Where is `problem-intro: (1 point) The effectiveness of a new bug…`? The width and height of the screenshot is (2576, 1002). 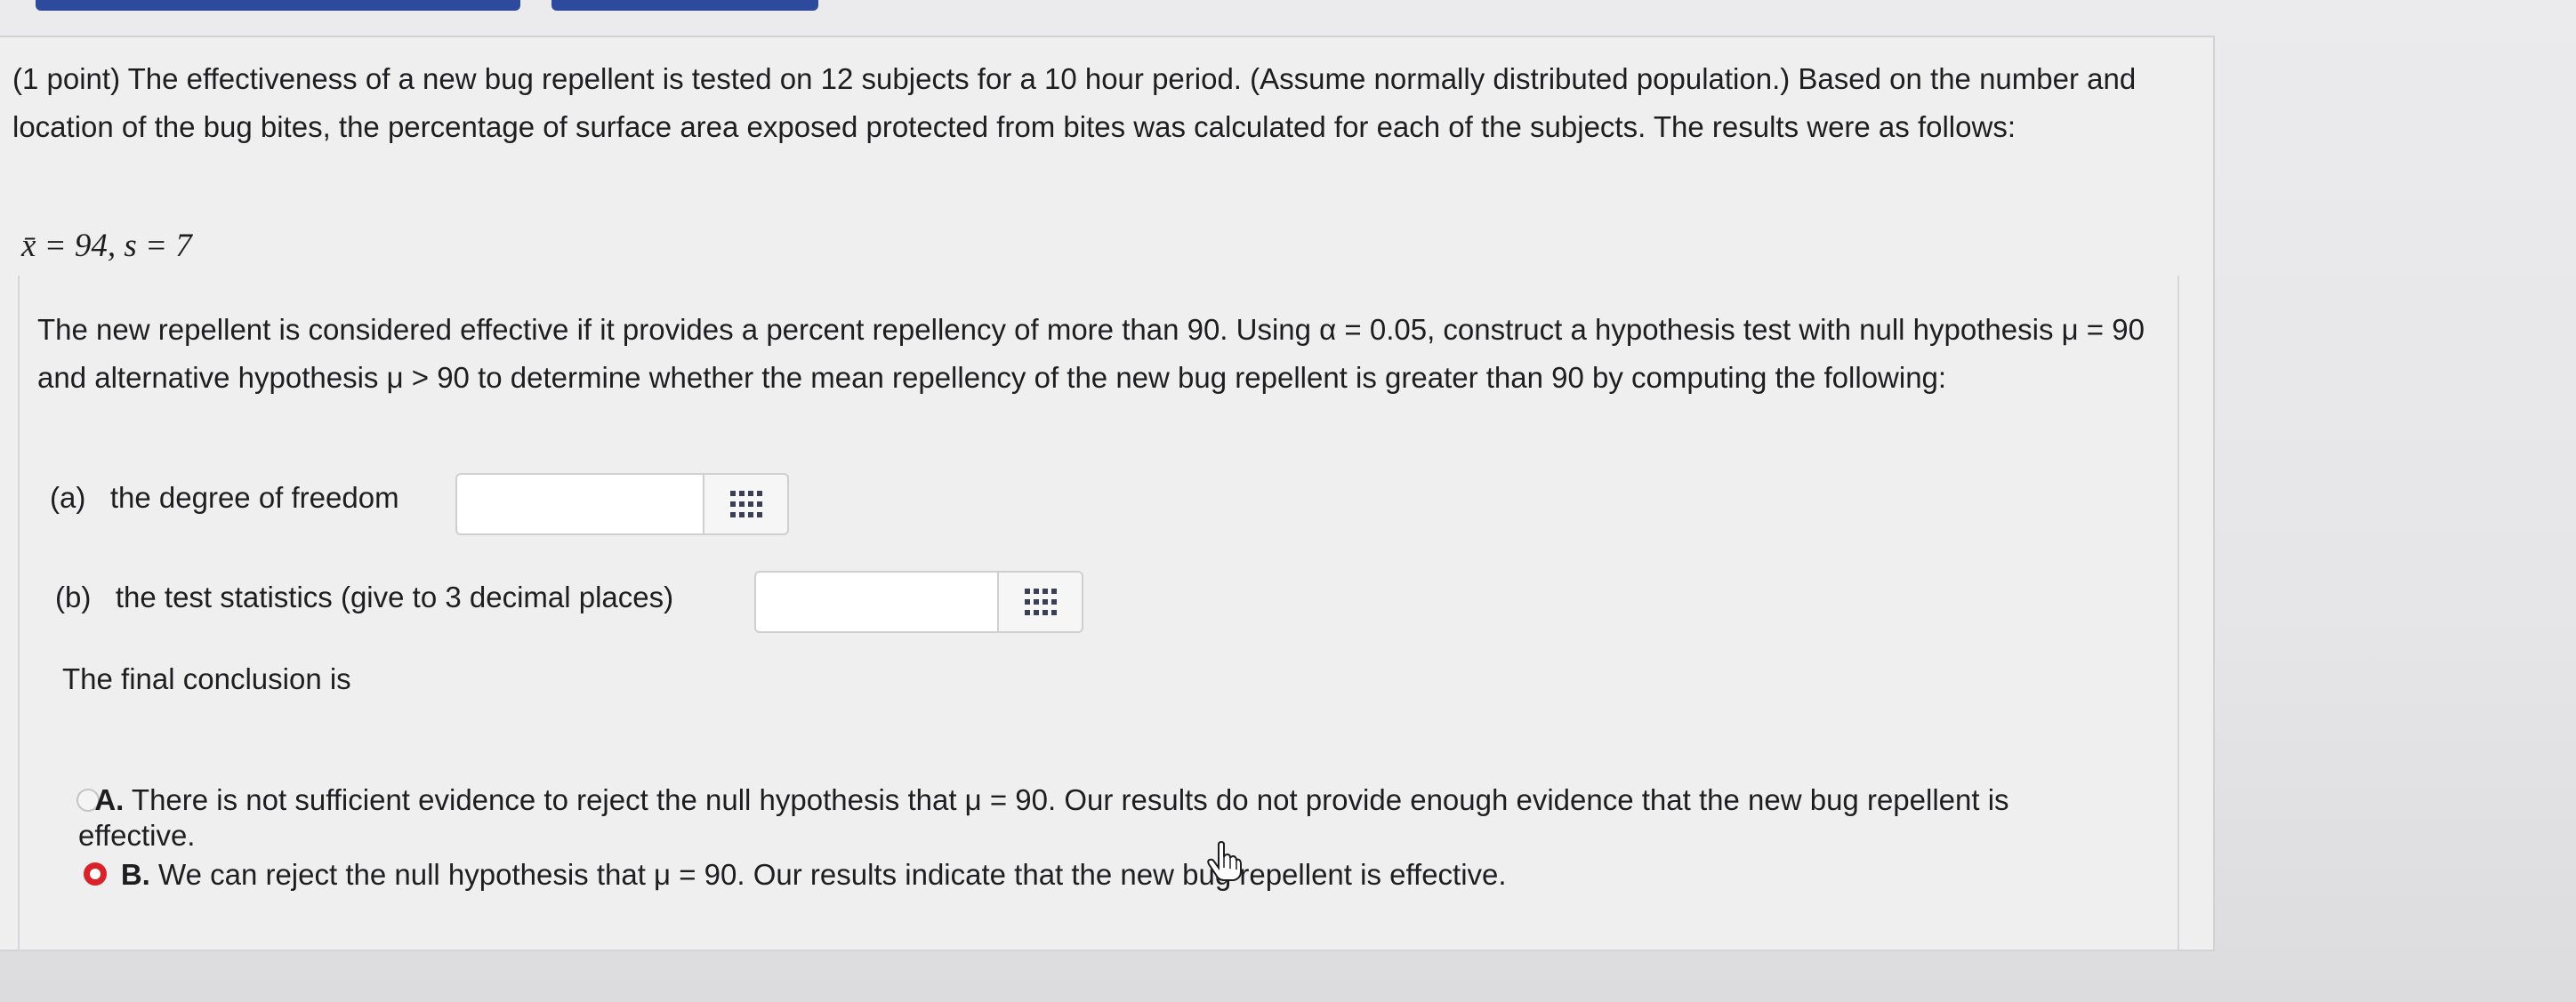
problem-intro: (1 point) The effectiveness of a new bug… is located at coordinates (1074, 102).